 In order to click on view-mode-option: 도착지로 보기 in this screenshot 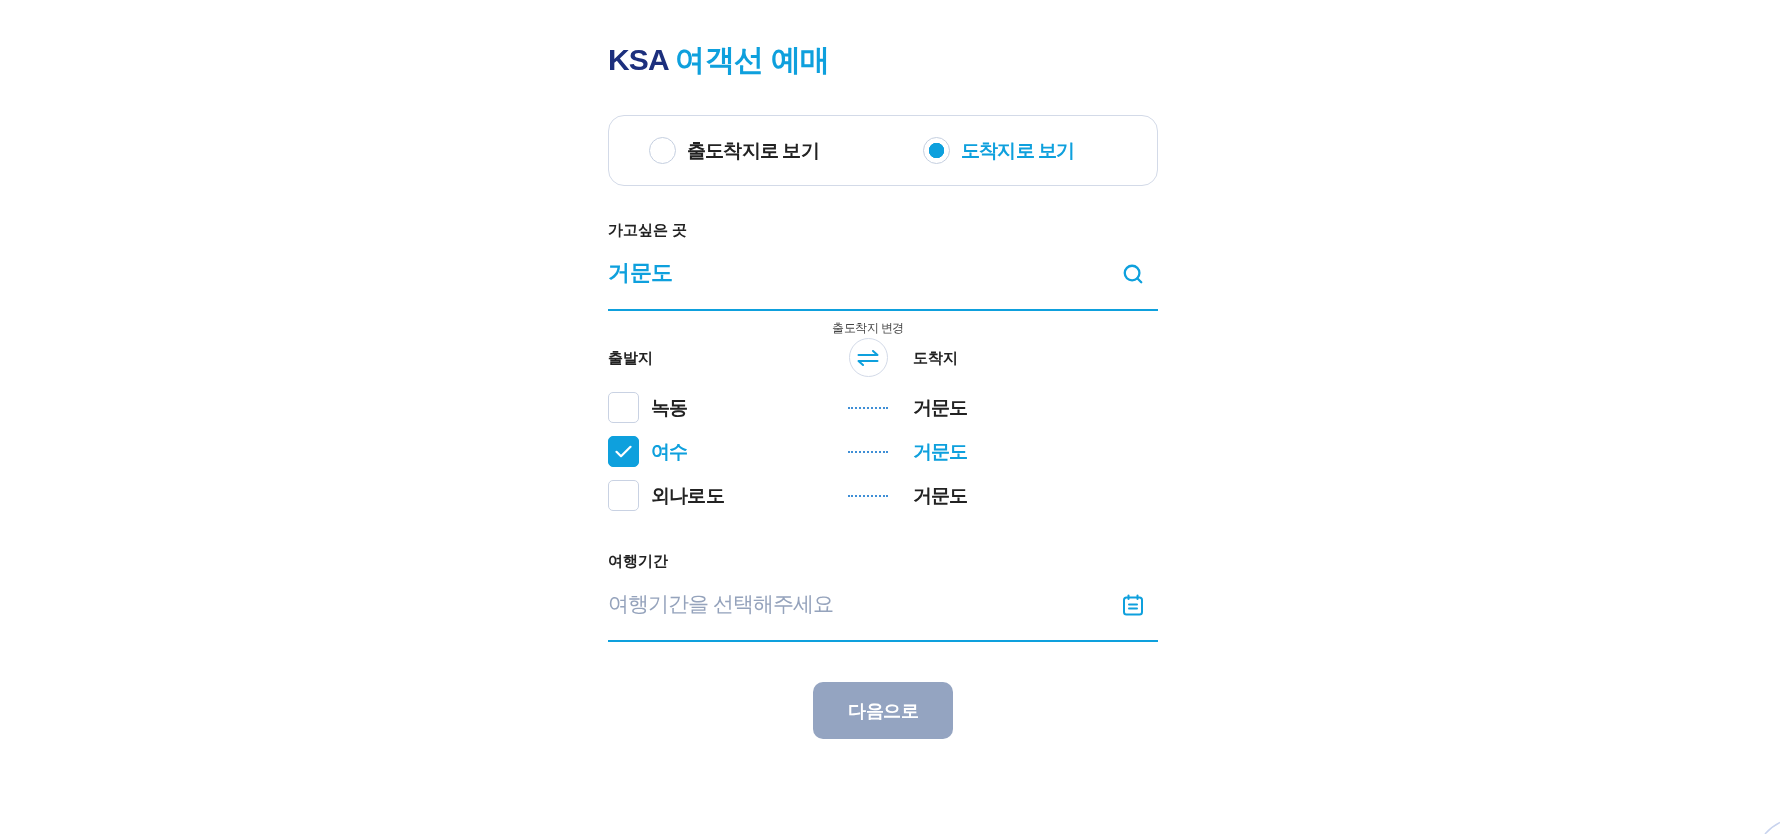, I will do `click(999, 150)`.